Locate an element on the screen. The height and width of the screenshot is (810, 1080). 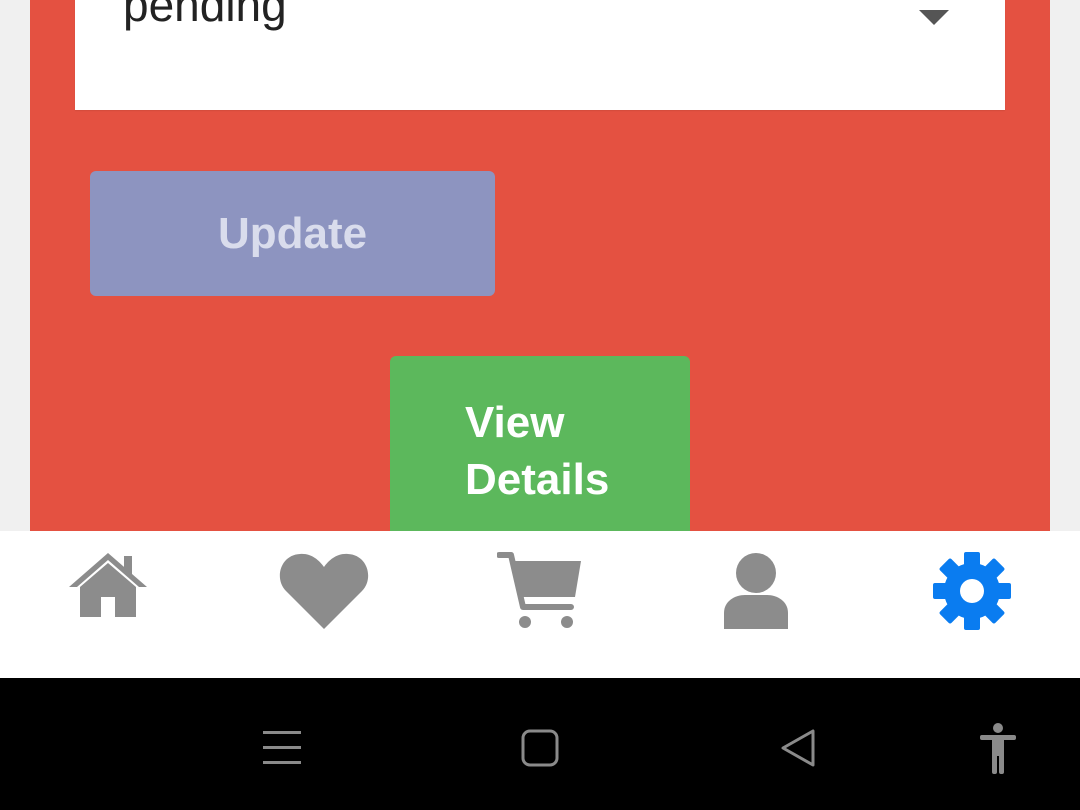
menu-icon is located at coordinates (282, 747).